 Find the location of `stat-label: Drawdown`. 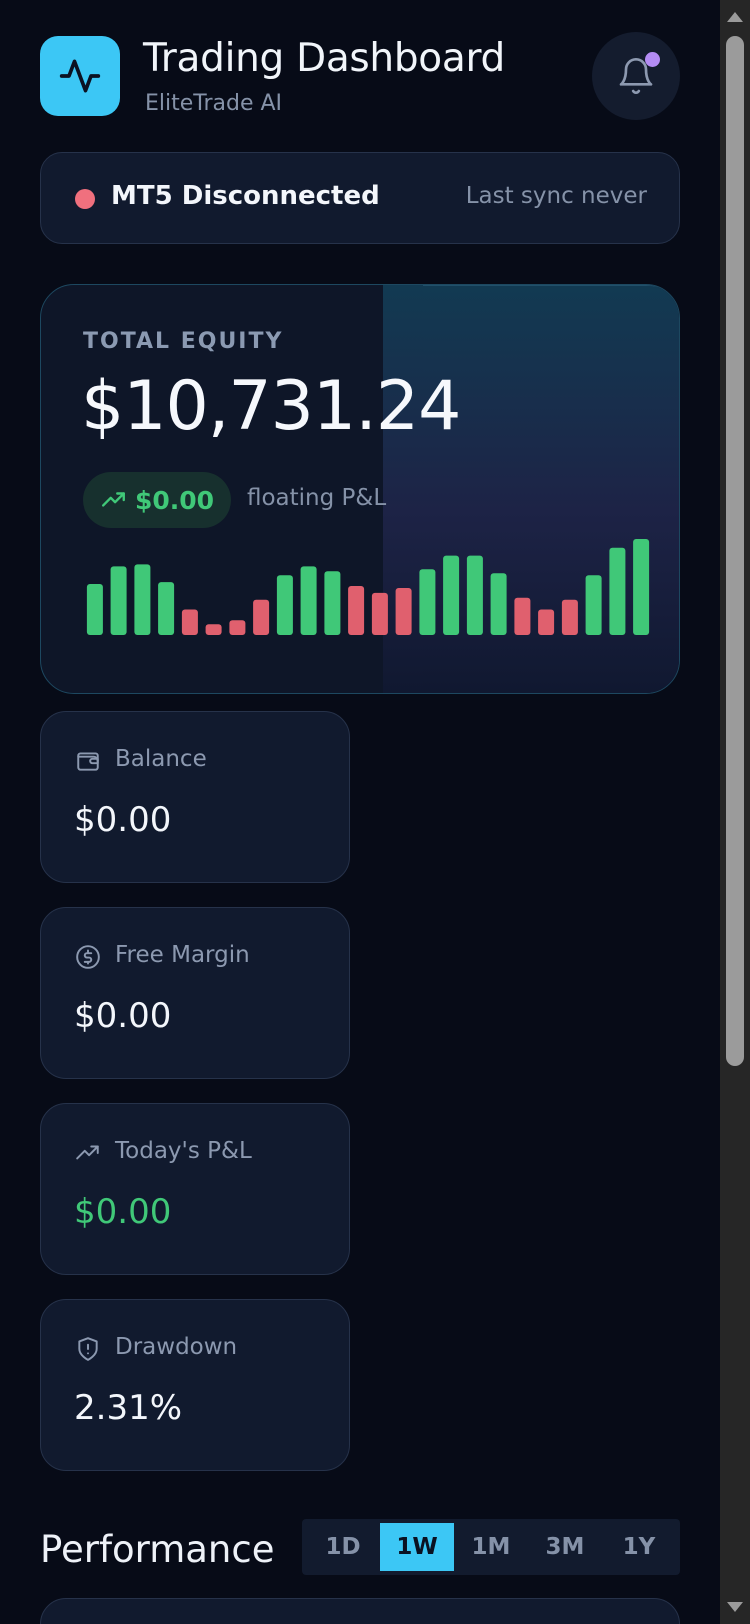

stat-label: Drawdown is located at coordinates (176, 1347).